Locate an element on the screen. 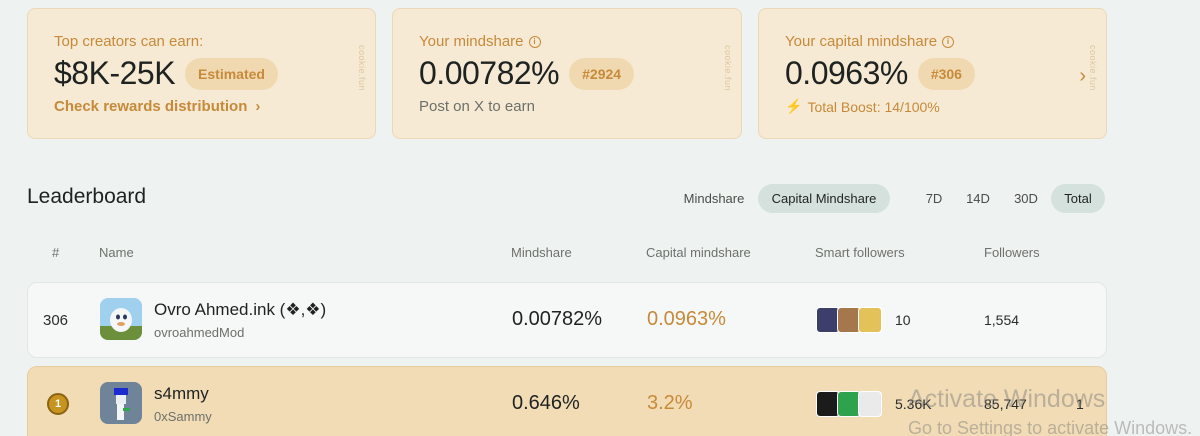  tab-mindshare: Mindshare is located at coordinates (714, 198).